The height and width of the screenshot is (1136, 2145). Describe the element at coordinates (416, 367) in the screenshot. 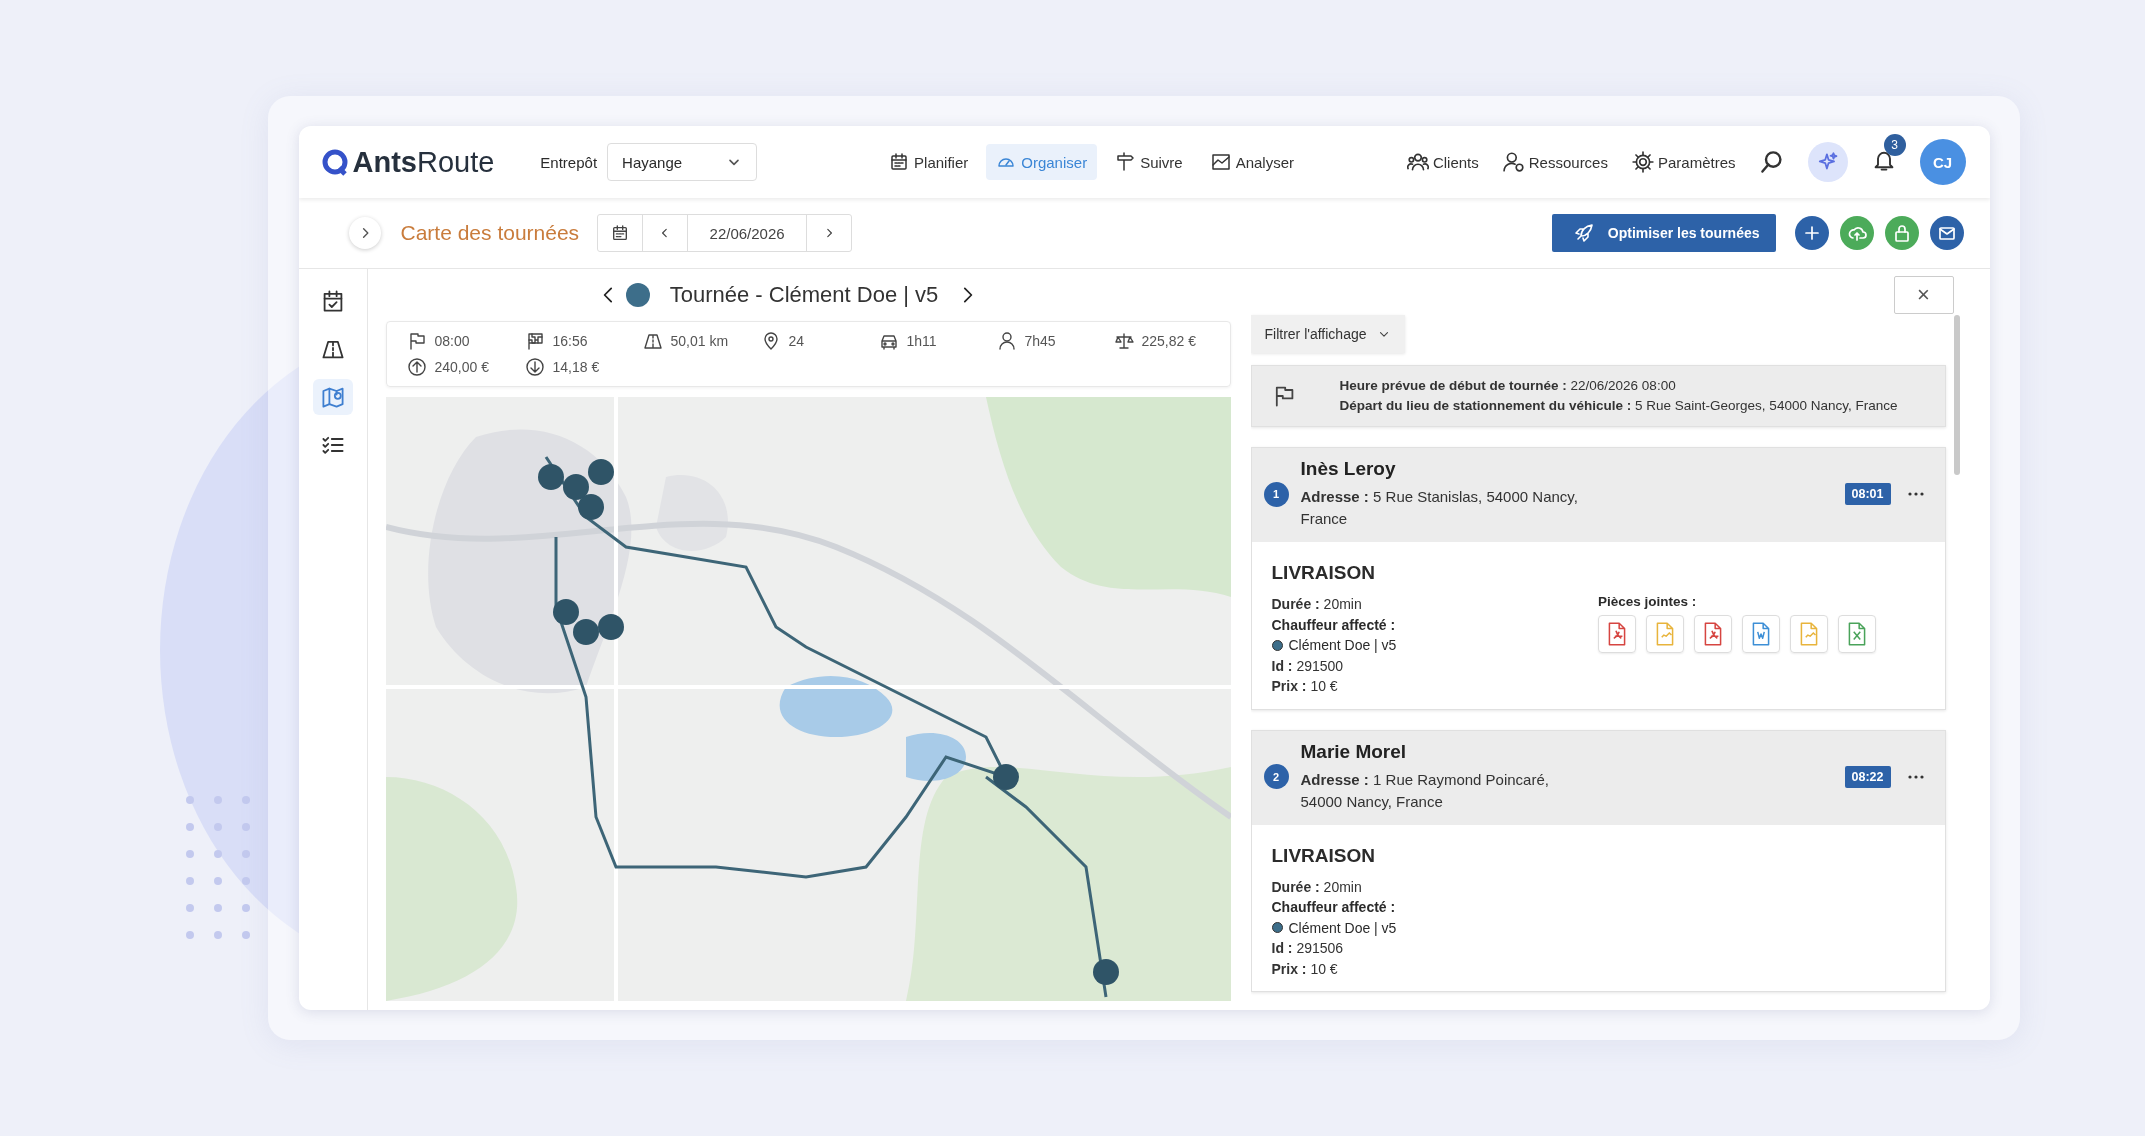

I see `arrow-up-icon` at that location.